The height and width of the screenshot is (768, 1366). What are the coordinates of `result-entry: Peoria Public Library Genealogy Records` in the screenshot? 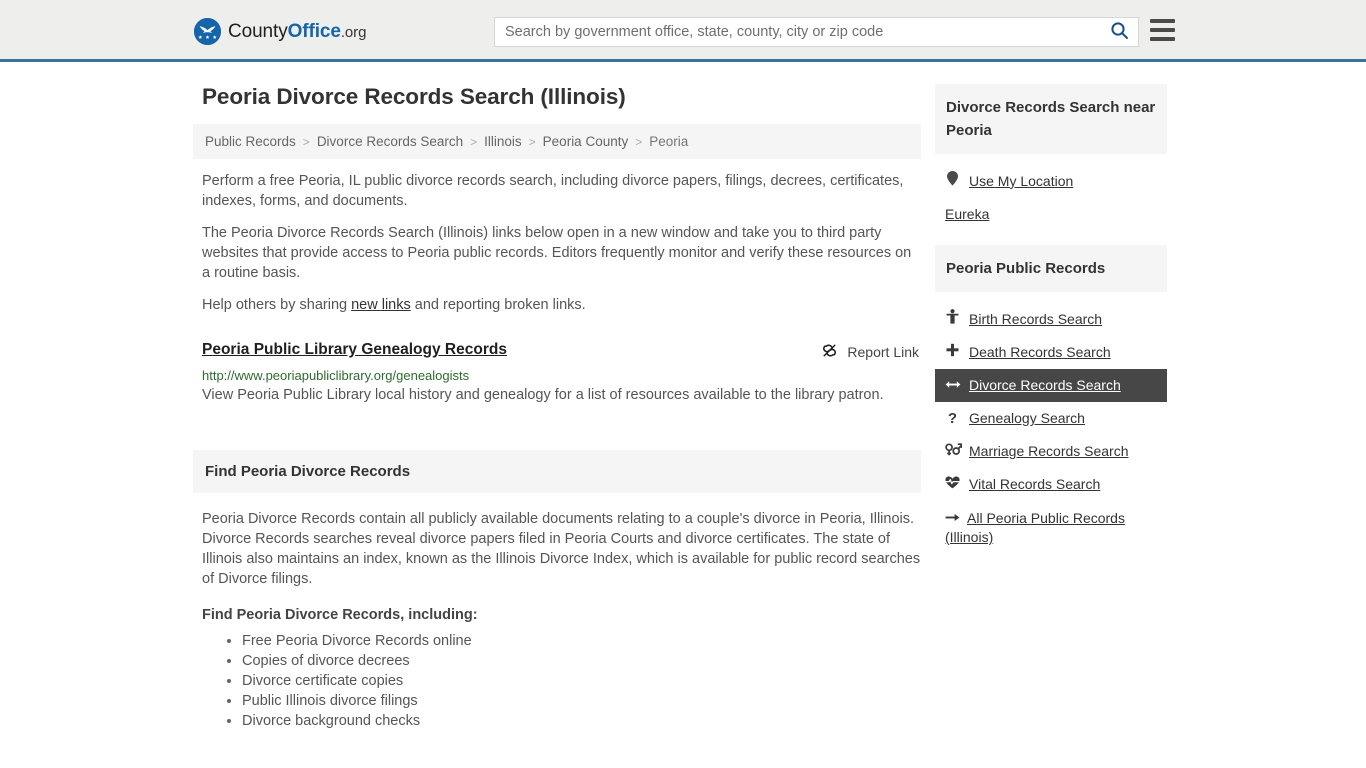 It's located at (561, 373).